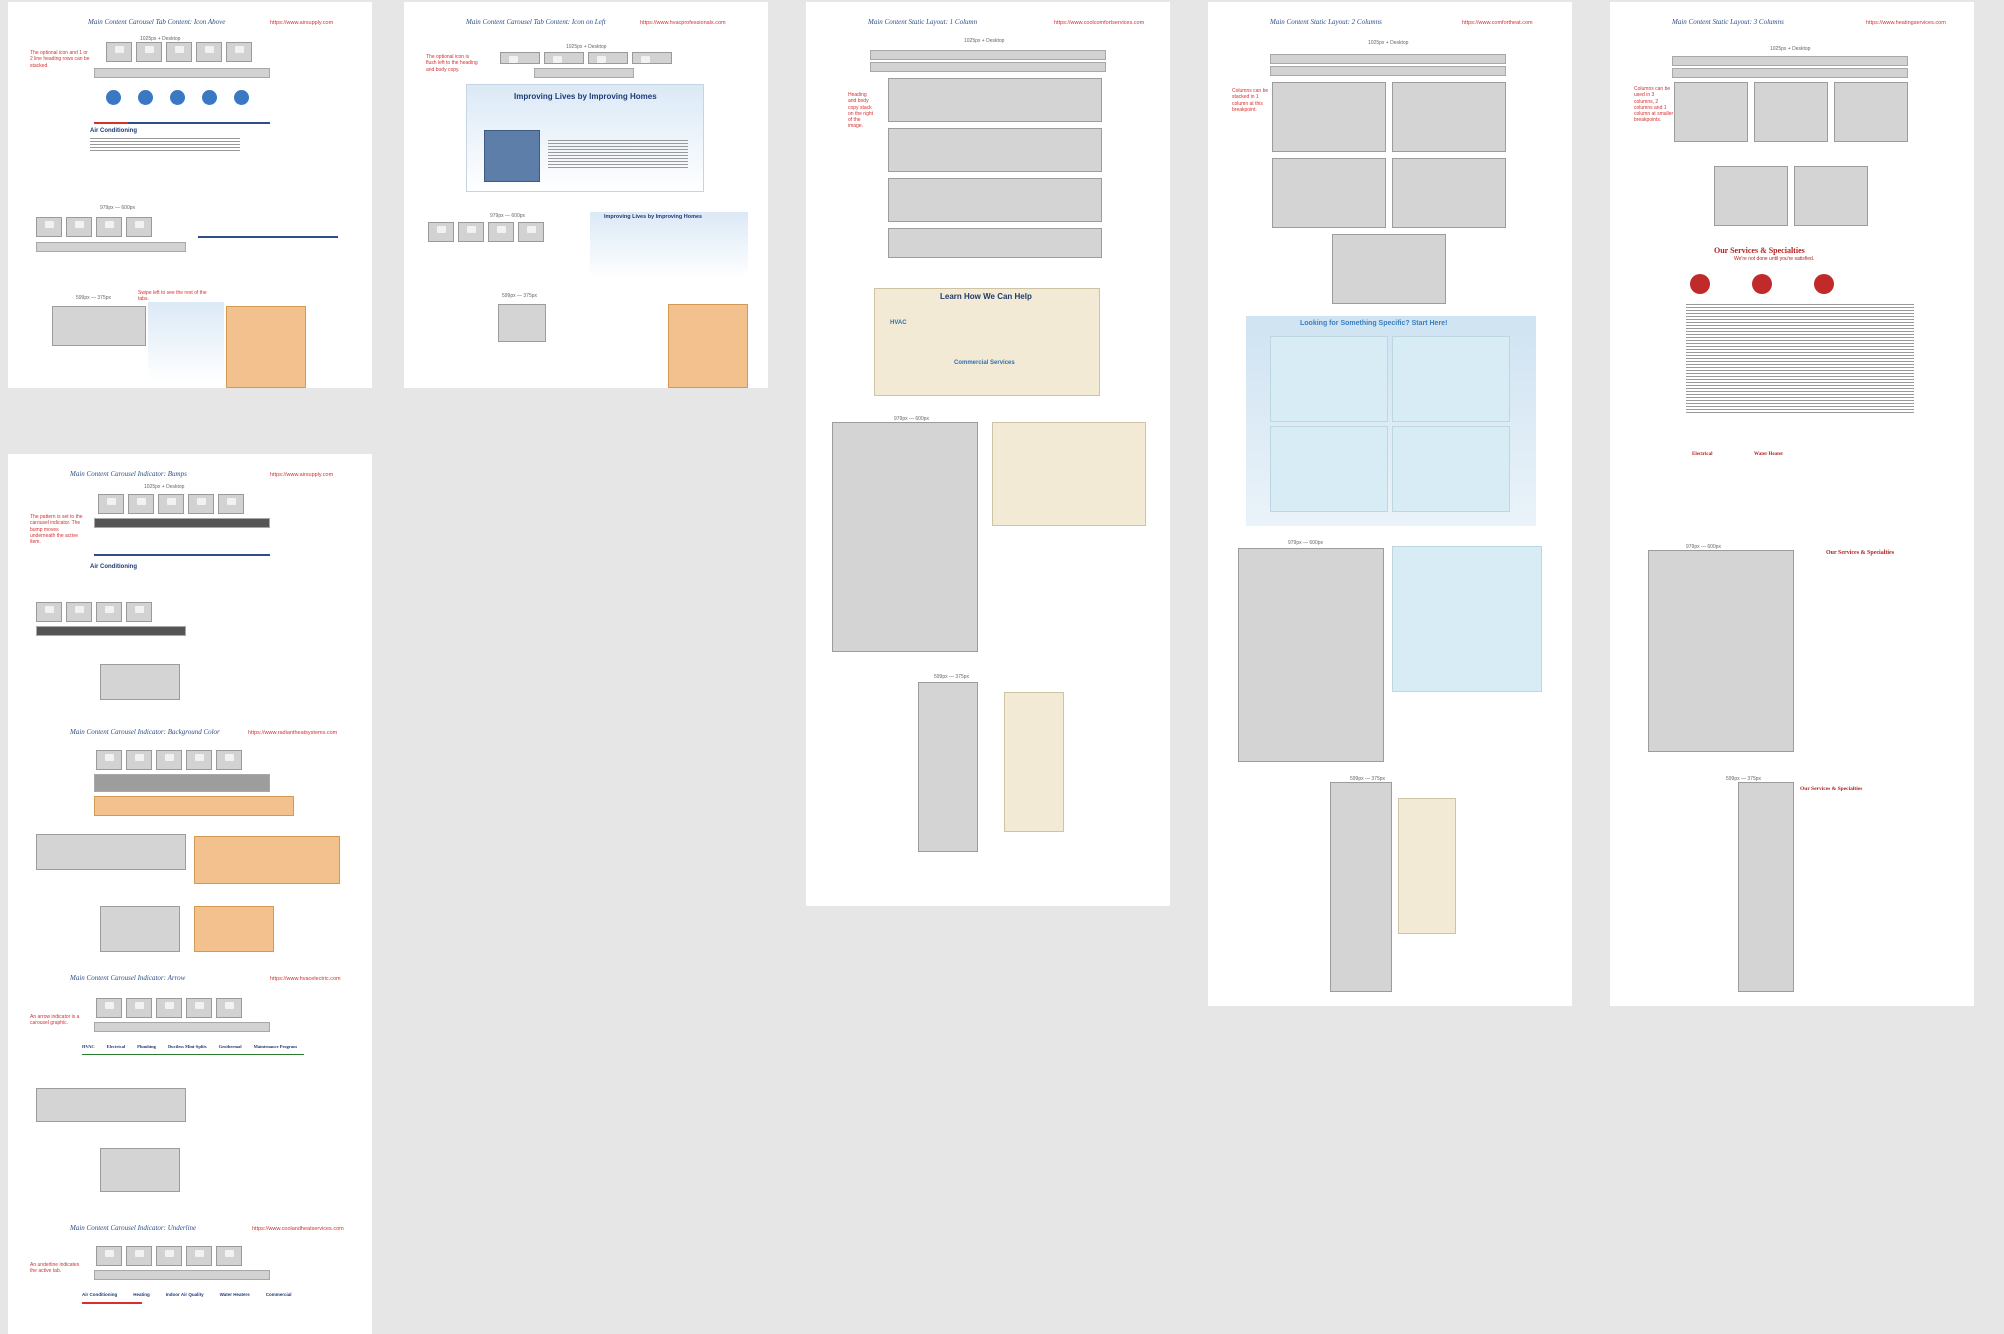 The width and height of the screenshot is (2004, 1334). What do you see at coordinates (1329, 379) in the screenshot?
I see `tile-residential` at bounding box center [1329, 379].